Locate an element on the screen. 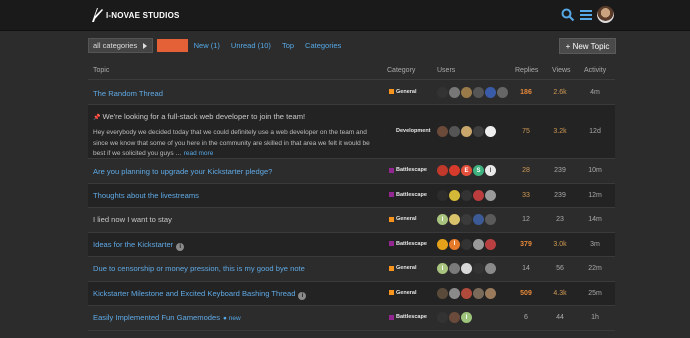 This screenshot has height=338, width=690. topic-title-text: Easily Implemented Fun Gamemodes is located at coordinates (156, 317).